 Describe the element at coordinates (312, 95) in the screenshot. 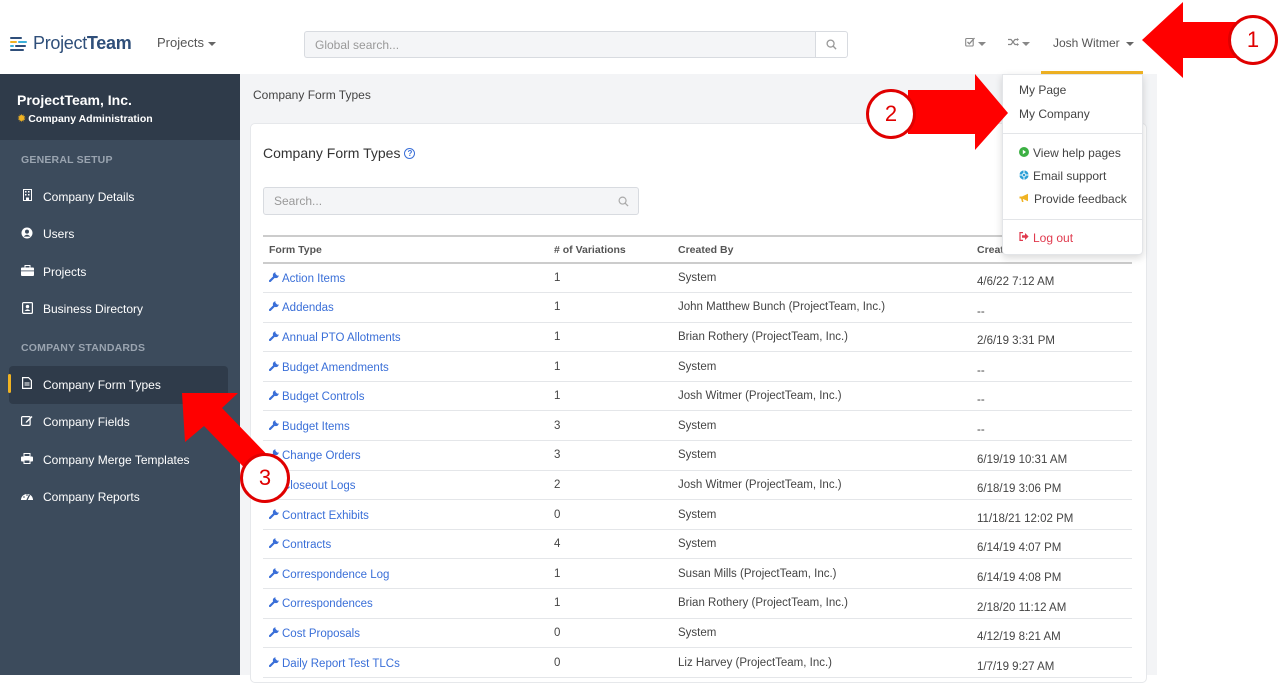

I see `breadcrumb: Company Form Types` at that location.